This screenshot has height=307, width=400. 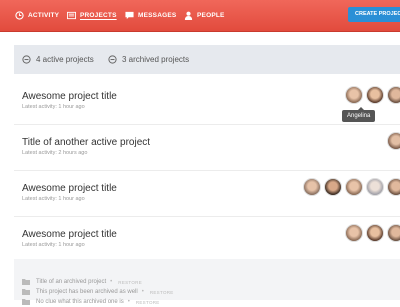 I want to click on active-projects-label: 4 active projects, so click(x=65, y=59).